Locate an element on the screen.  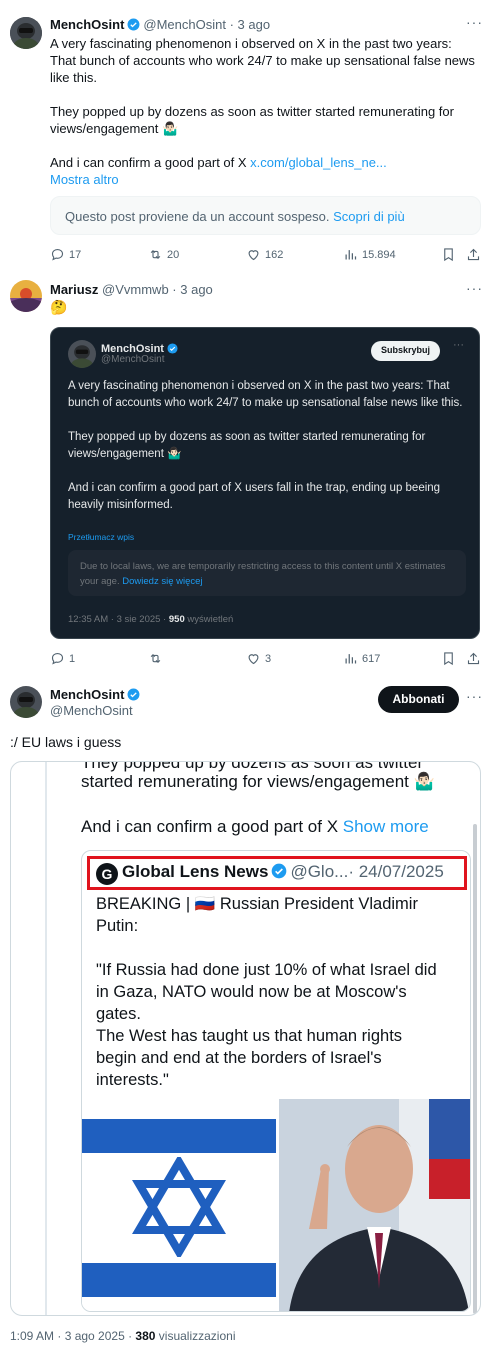
repost-button is located at coordinates (157, 658).